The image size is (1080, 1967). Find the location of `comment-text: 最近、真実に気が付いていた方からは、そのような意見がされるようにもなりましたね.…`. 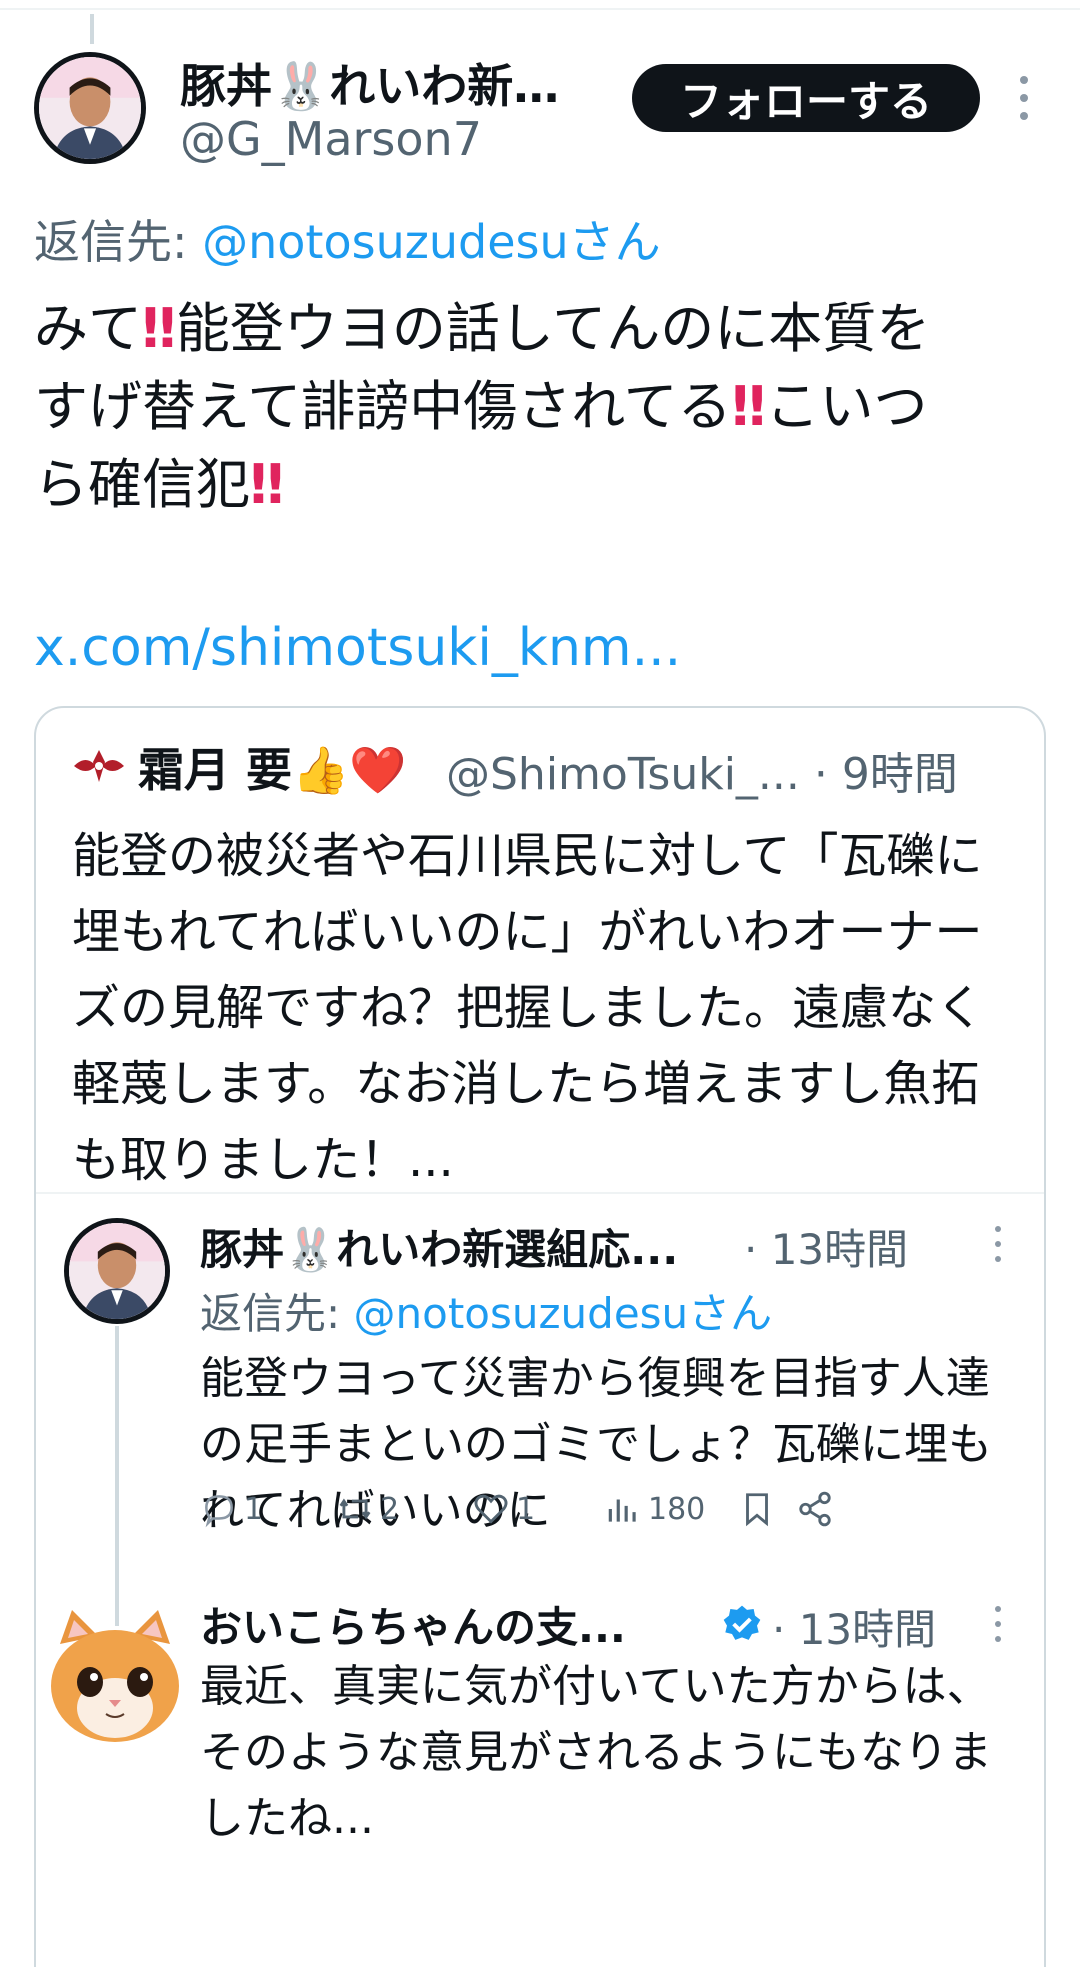

comment-text: 最近、真実に気が付いていた方からは、そのような意見がされるようにもなりましたね.… is located at coordinates (596, 1752).